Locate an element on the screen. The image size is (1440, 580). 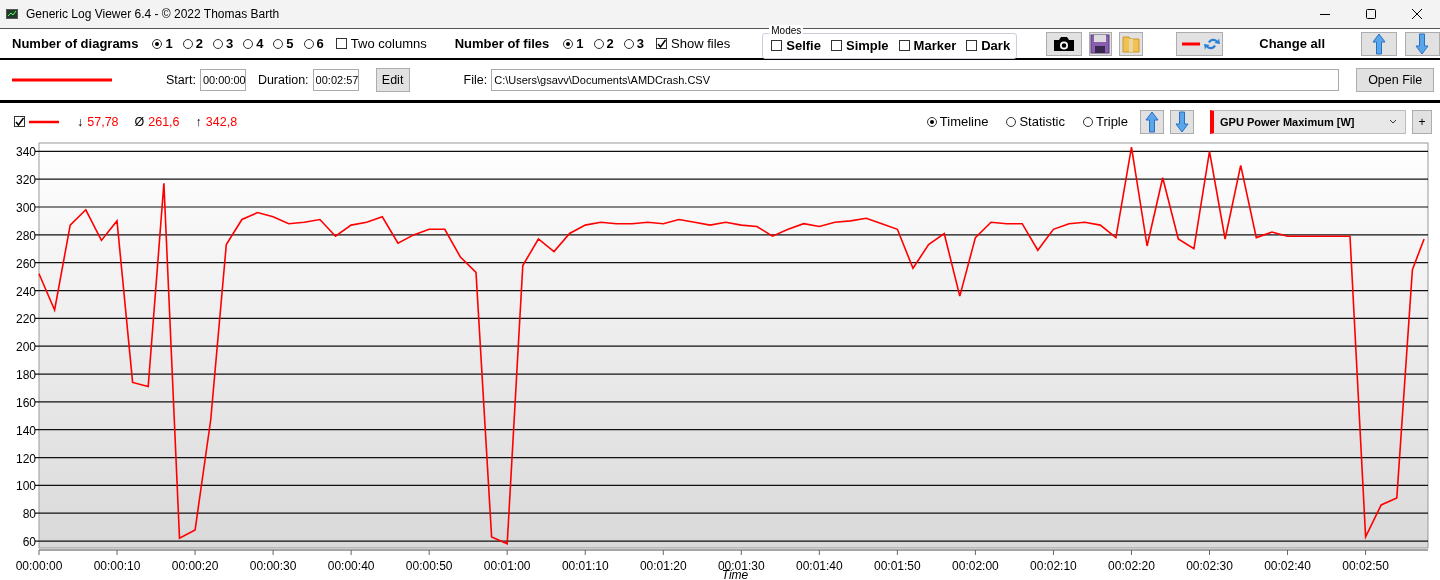
y-tick-label: 340 is located at coordinates (25, 152).